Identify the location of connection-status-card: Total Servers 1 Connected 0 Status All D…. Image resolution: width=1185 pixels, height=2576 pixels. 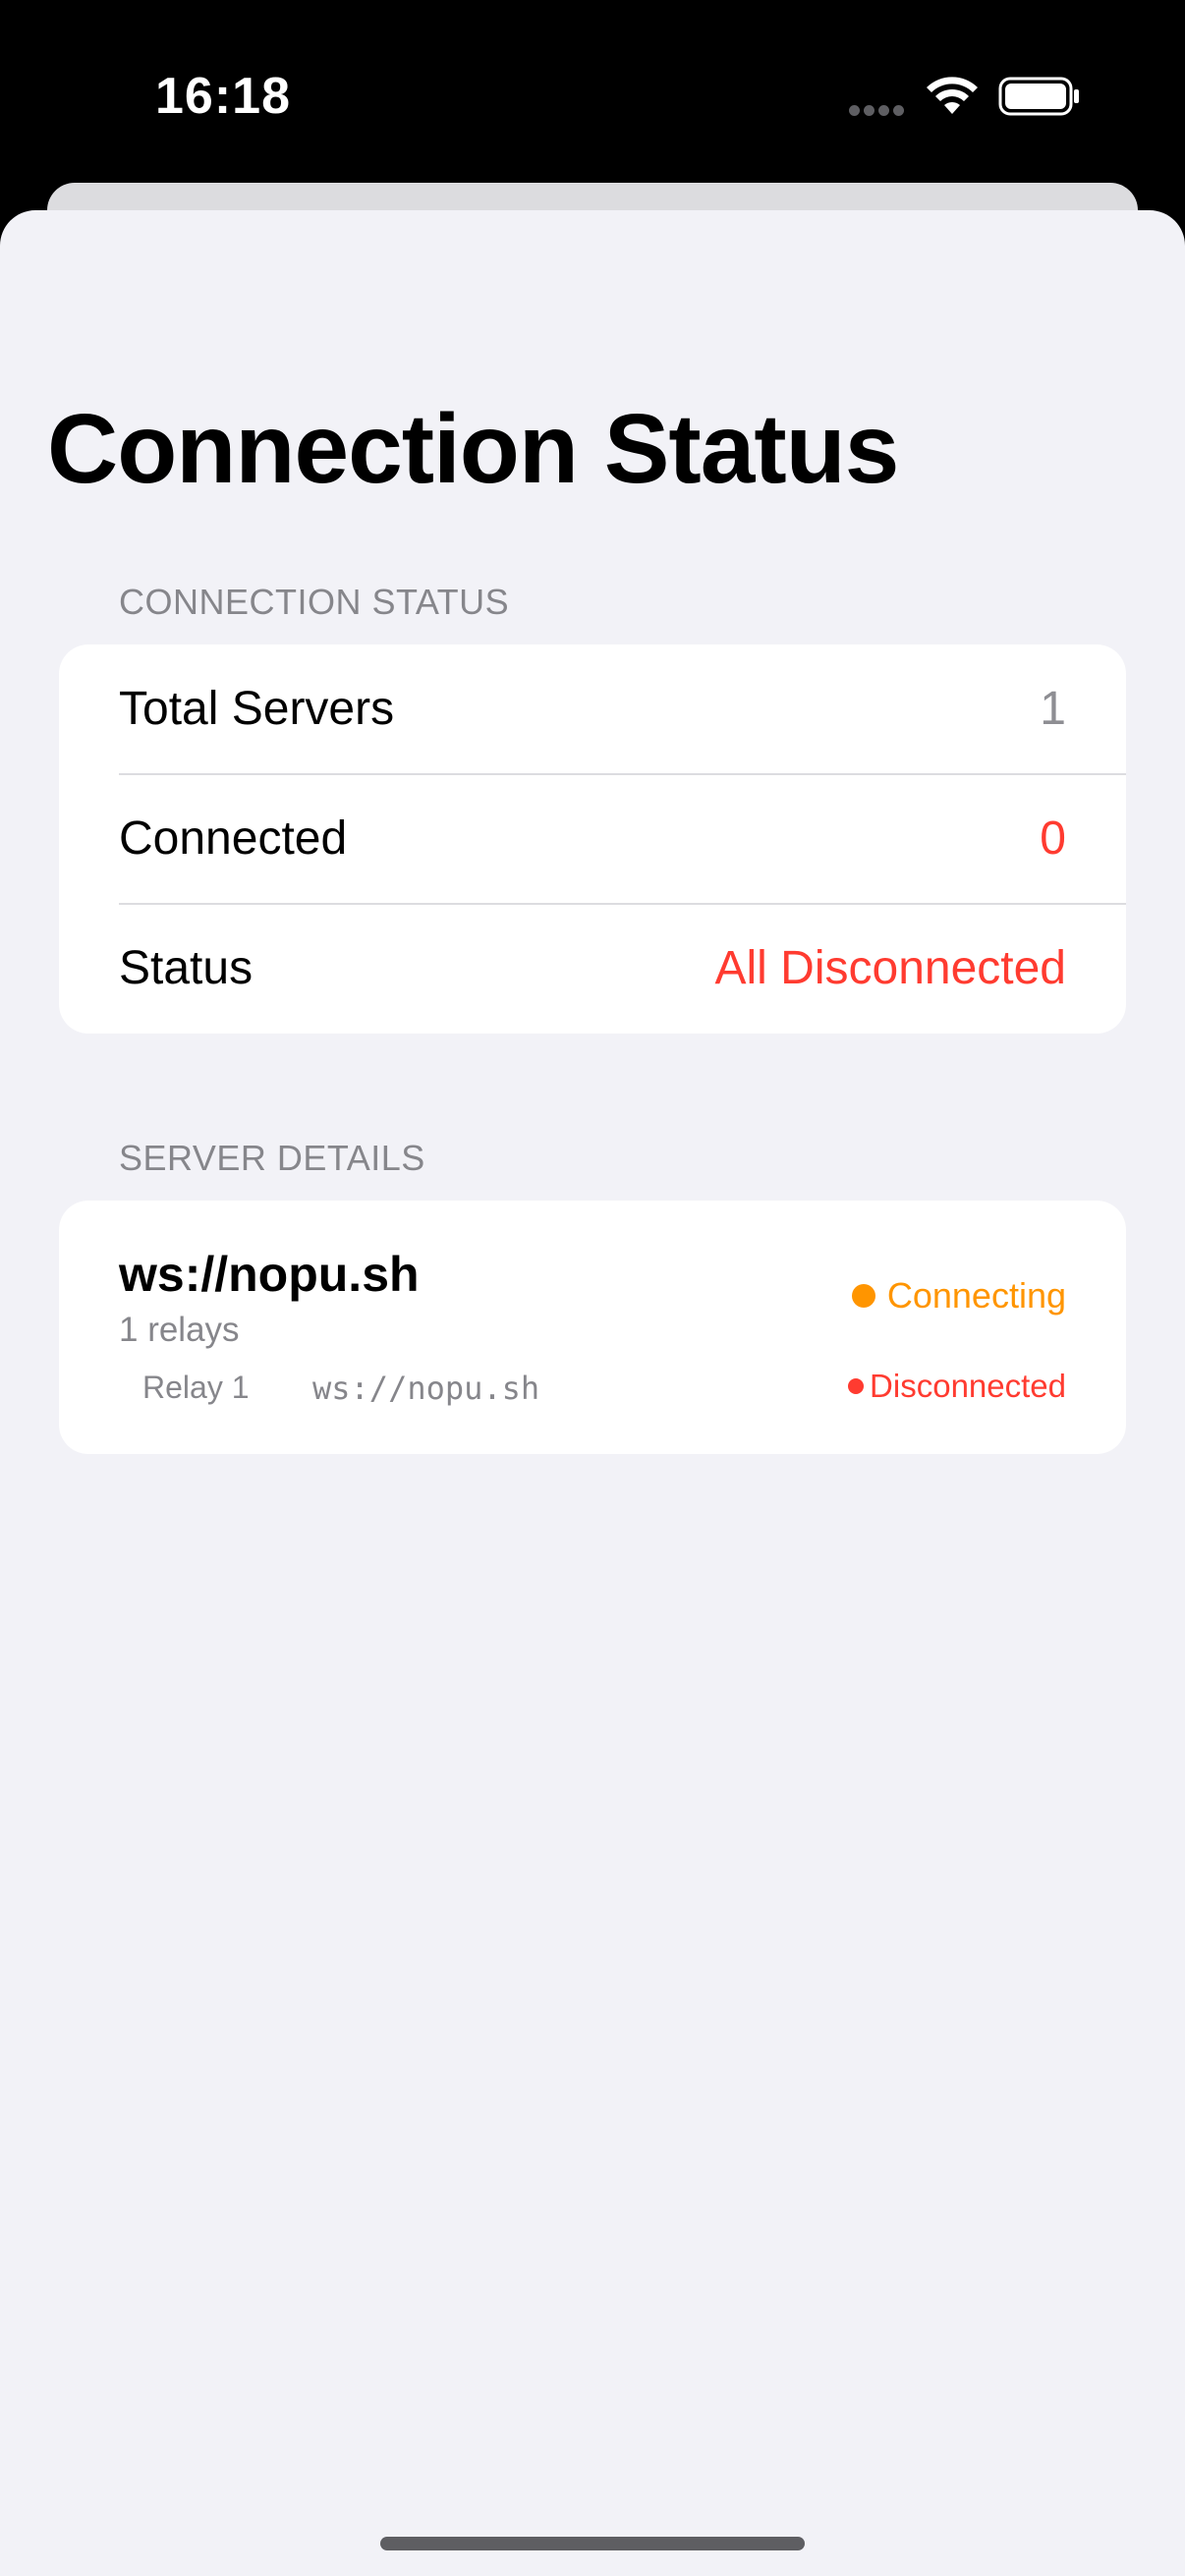
(592, 839).